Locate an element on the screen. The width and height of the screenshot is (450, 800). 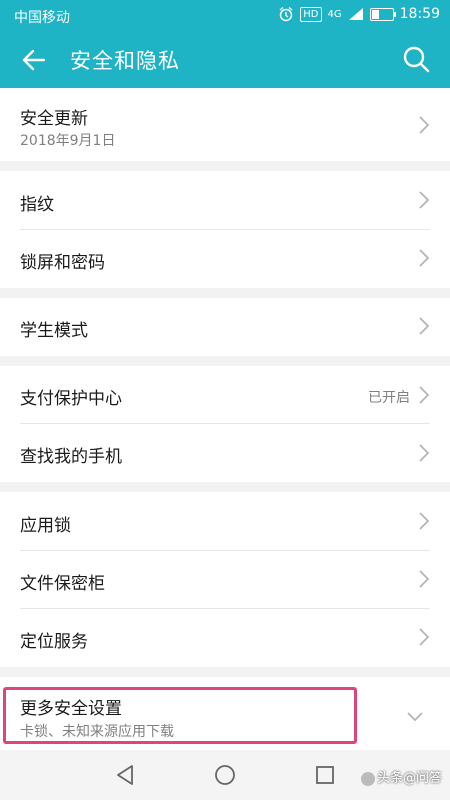
watermark-icon is located at coordinates (367, 778).